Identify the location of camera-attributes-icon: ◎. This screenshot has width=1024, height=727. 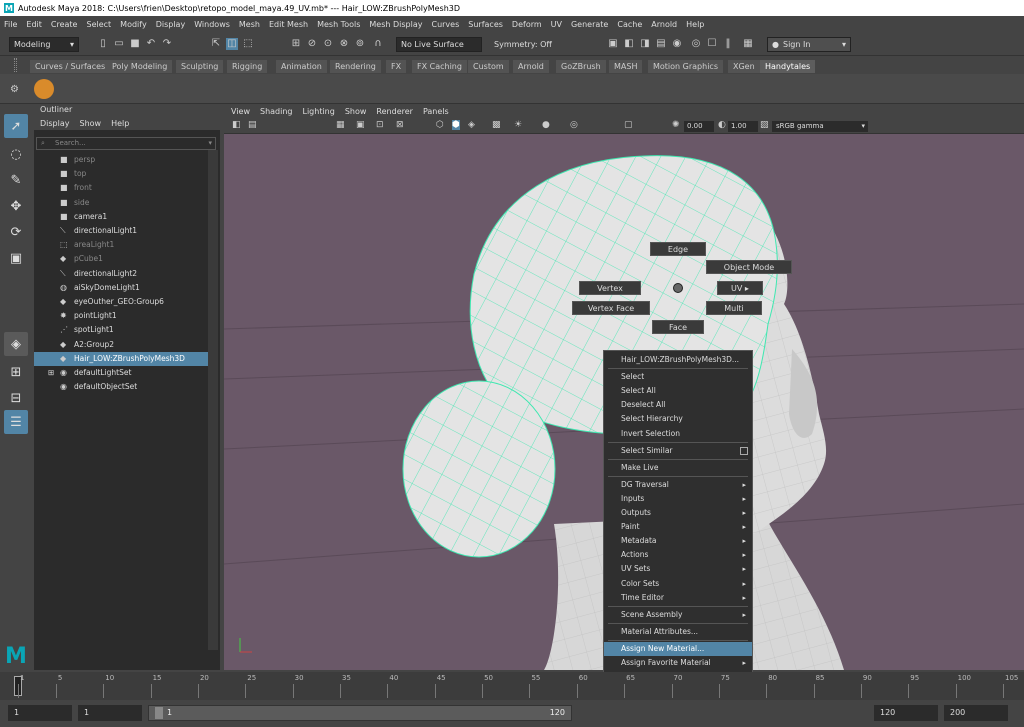
(696, 44).